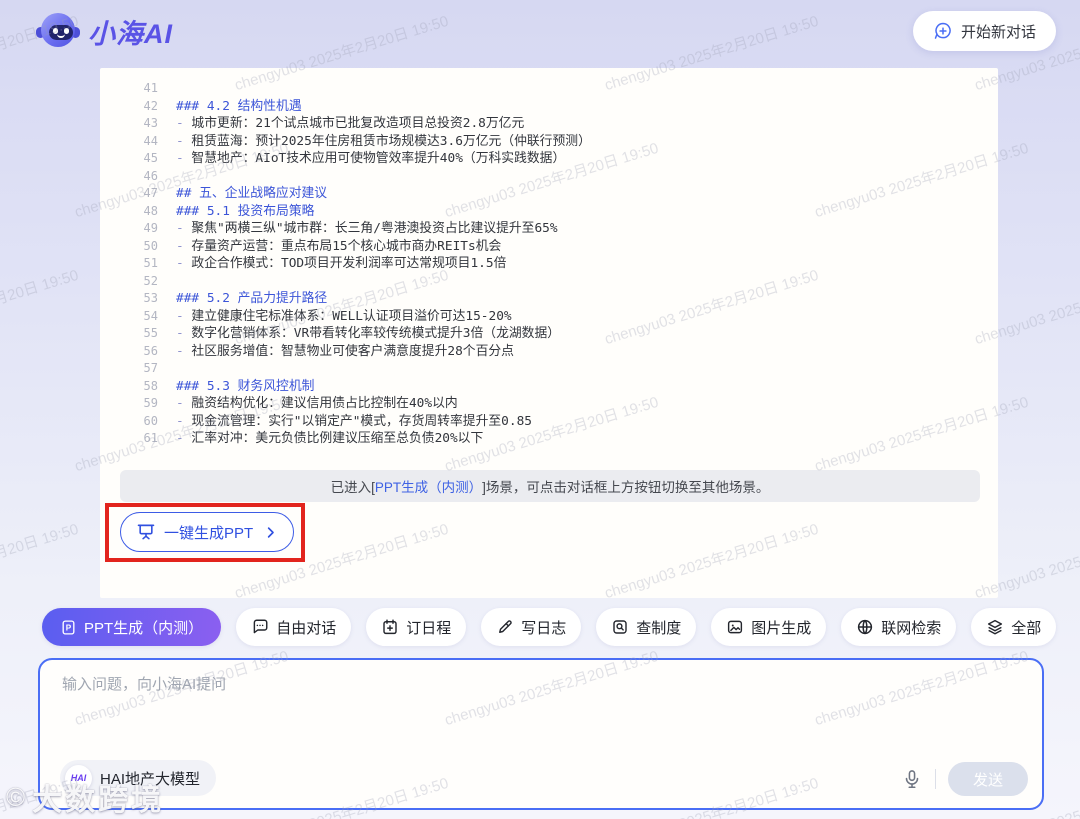  Describe the element at coordinates (150, 175) in the screenshot. I see `line-number: 46` at that location.